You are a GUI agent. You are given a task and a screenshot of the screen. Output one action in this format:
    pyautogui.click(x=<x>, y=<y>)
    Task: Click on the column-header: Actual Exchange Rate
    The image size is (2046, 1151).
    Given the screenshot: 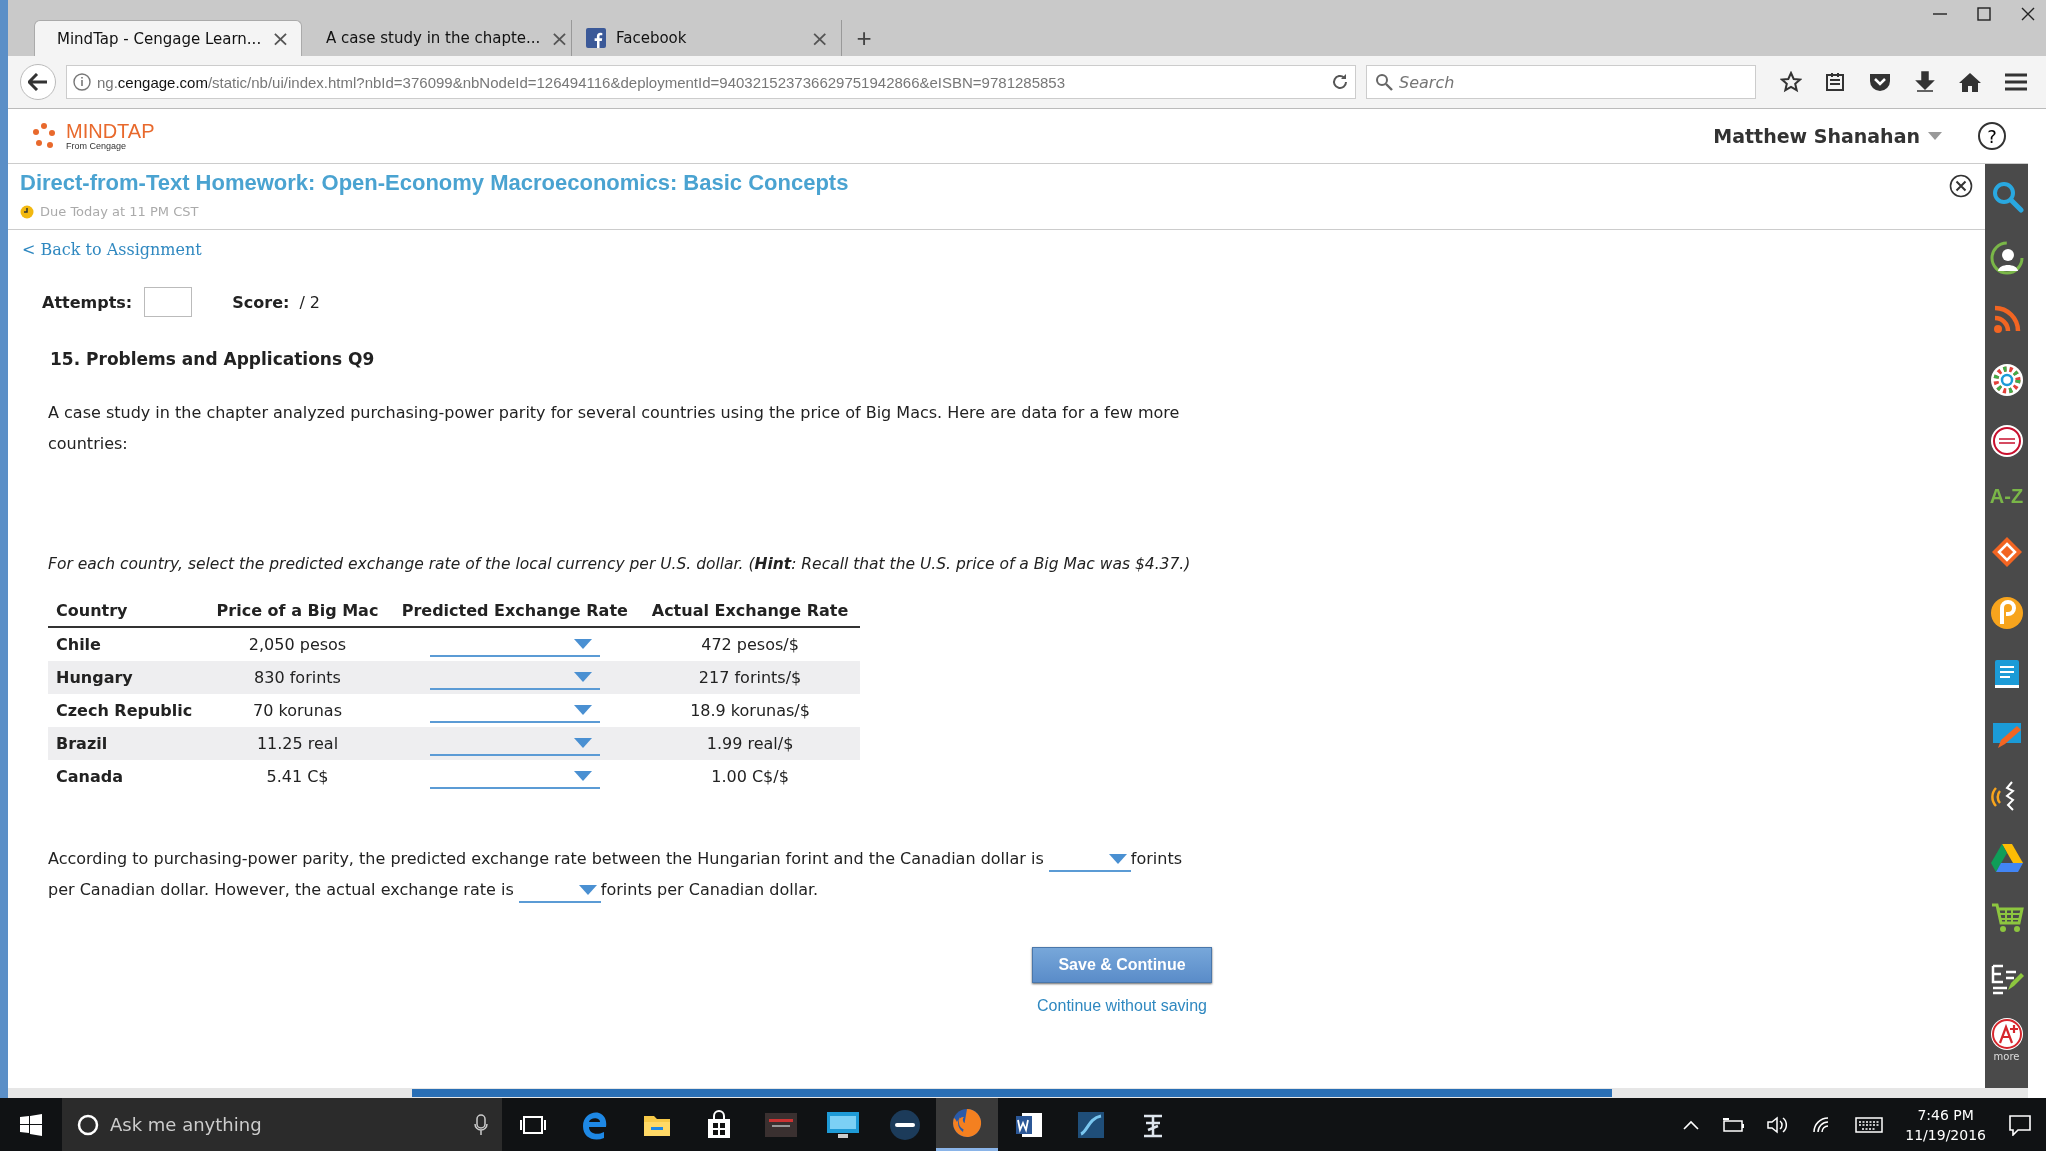 What is the action you would take?
    pyautogui.click(x=750, y=611)
    